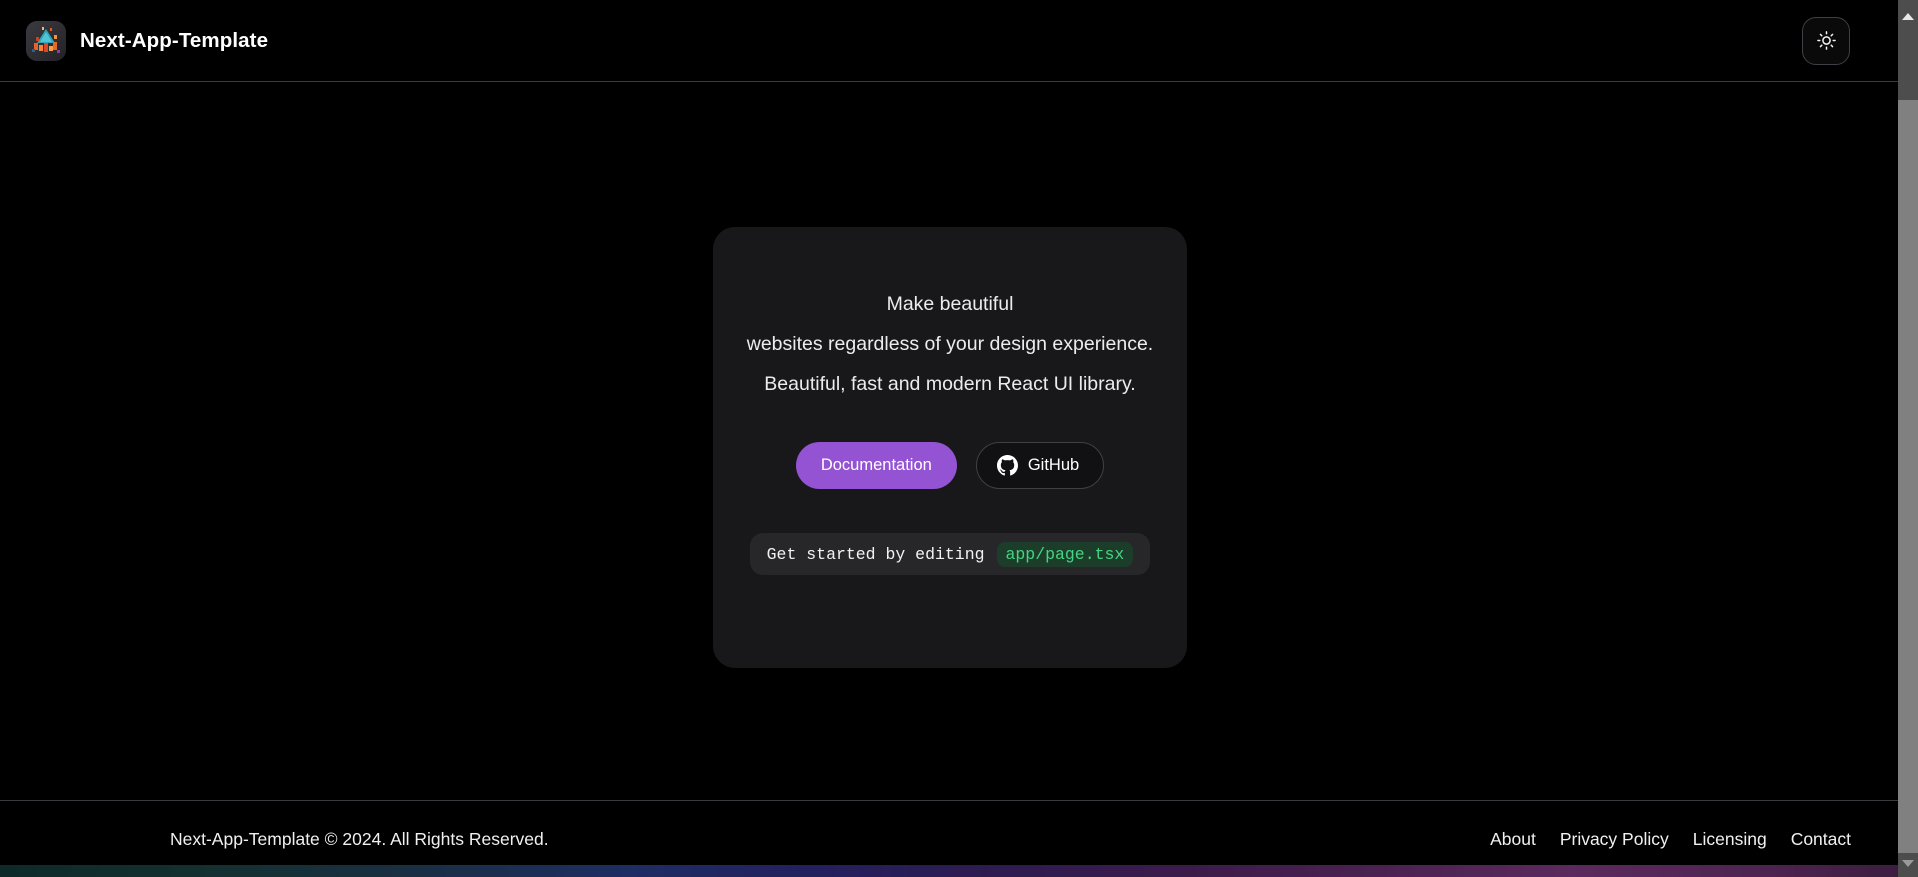  I want to click on footer-link-licensing: Licensing, so click(1730, 839).